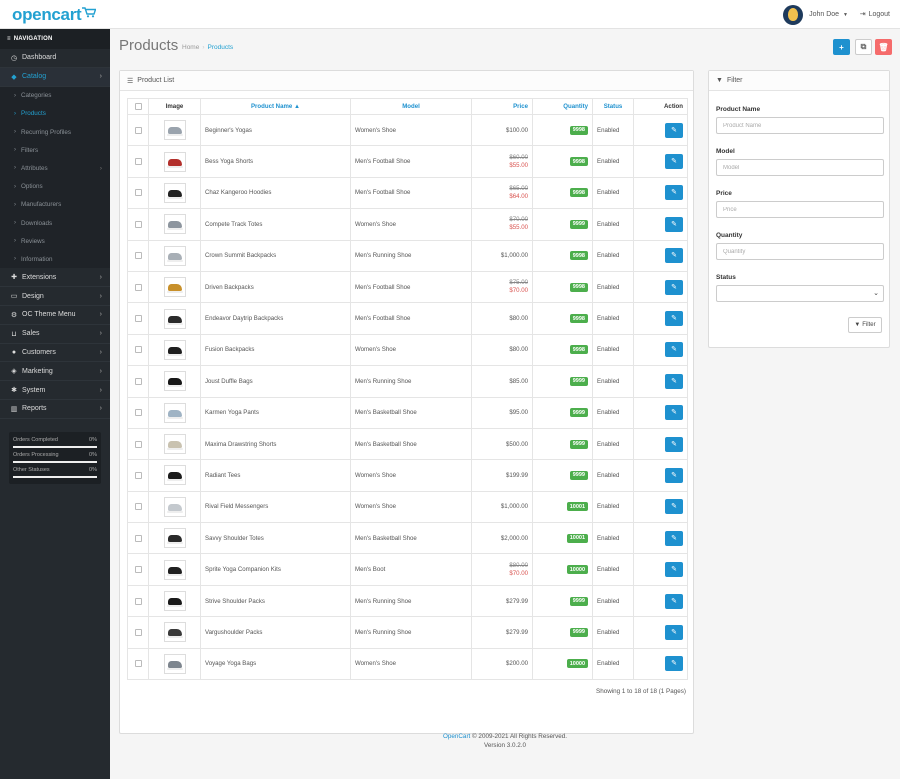 The height and width of the screenshot is (779, 900). What do you see at coordinates (14, 372) in the screenshot?
I see `share-icon: ◈` at bounding box center [14, 372].